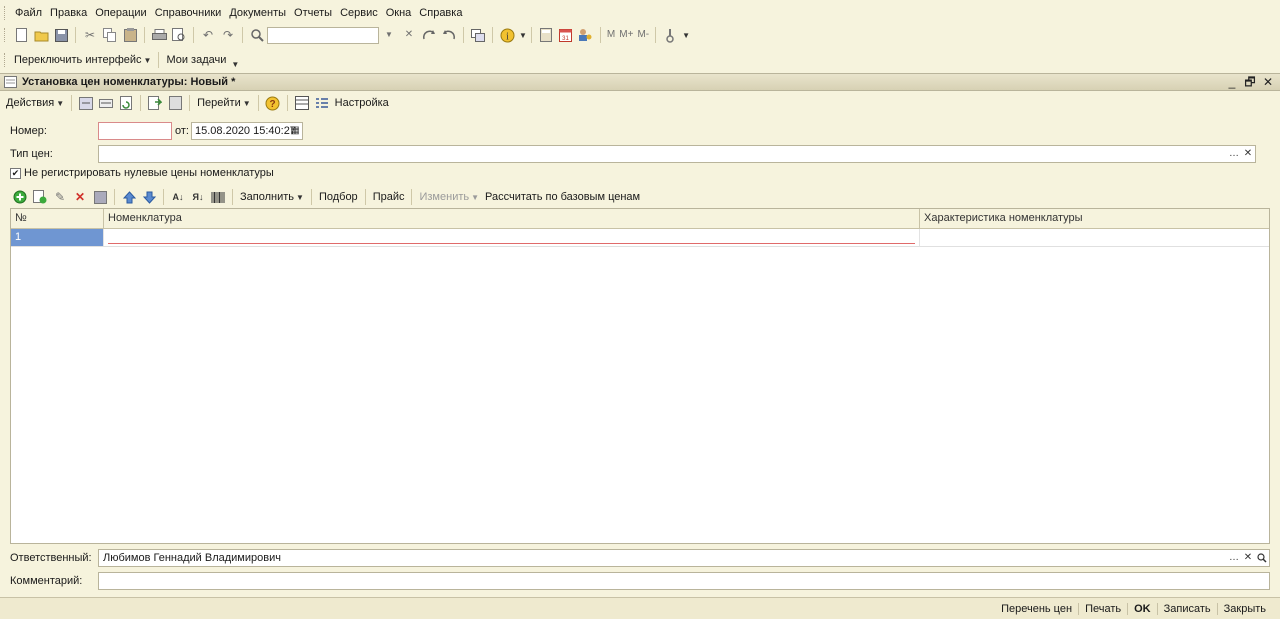 This screenshot has width=1280, height=619. What do you see at coordinates (41, 35) in the screenshot?
I see `open-folder-icon` at bounding box center [41, 35].